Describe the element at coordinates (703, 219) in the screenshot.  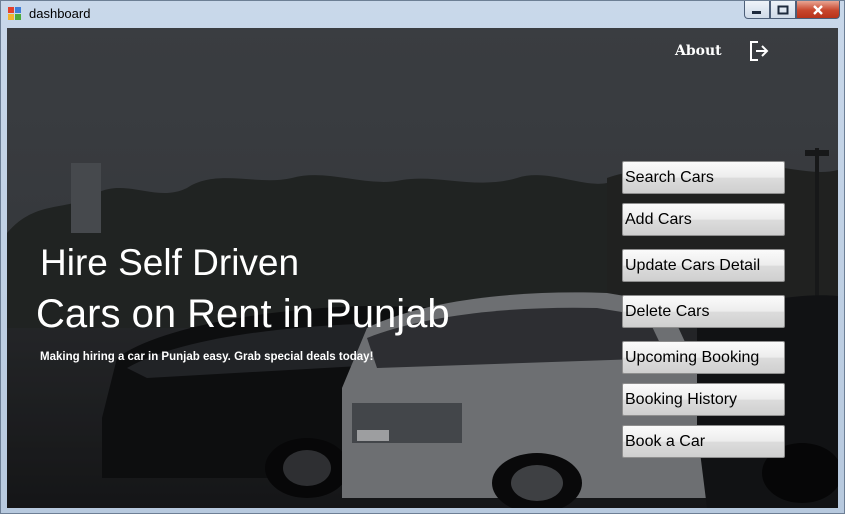
I see `add-cars-button: Add Cars` at that location.